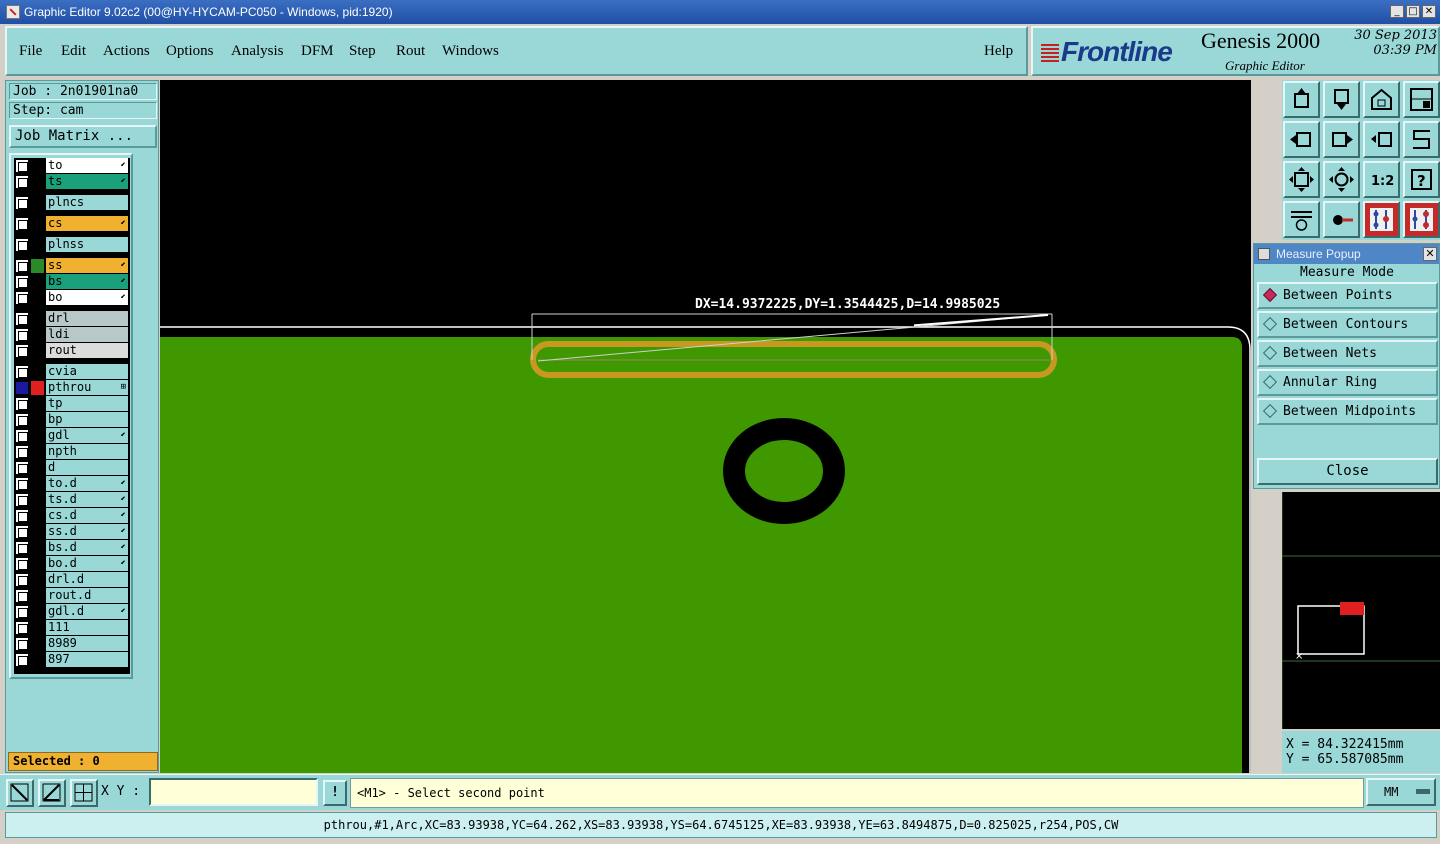 This screenshot has width=1440, height=844. Describe the element at coordinates (470, 51) in the screenshot. I see `menu-windows: Windows` at that location.